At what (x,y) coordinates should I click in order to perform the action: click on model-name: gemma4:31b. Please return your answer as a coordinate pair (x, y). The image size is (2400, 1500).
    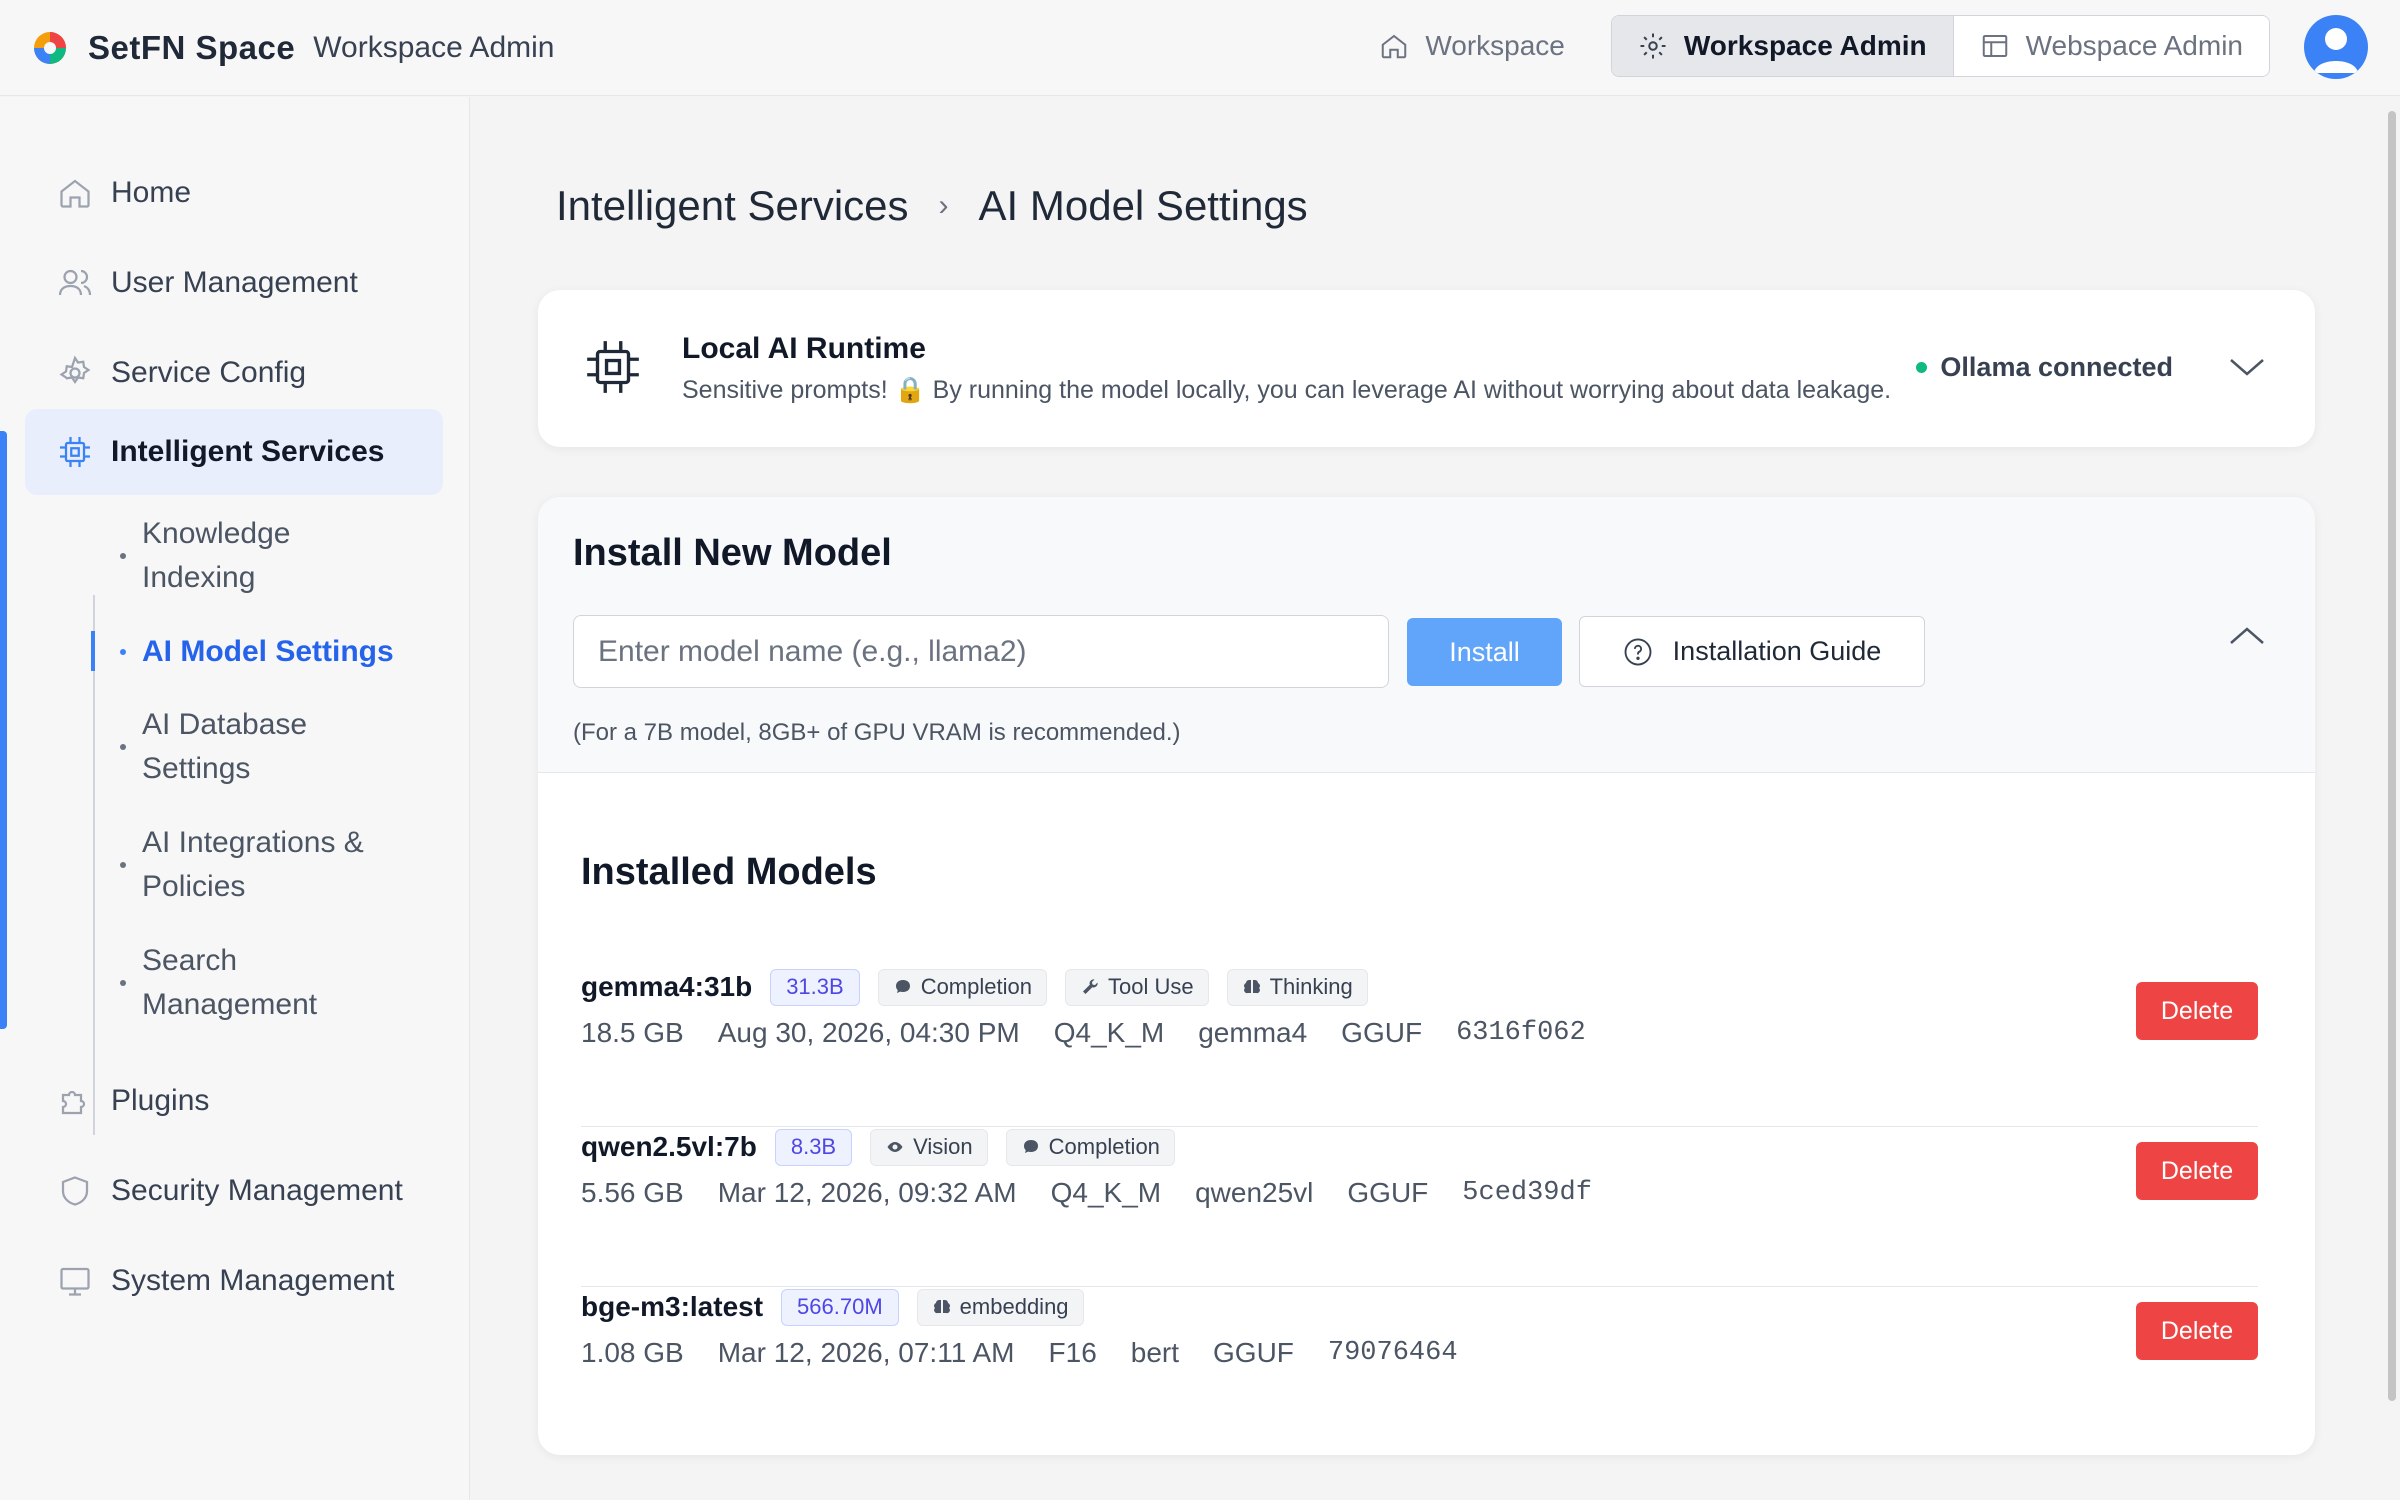
    Looking at the image, I should click on (667, 986).